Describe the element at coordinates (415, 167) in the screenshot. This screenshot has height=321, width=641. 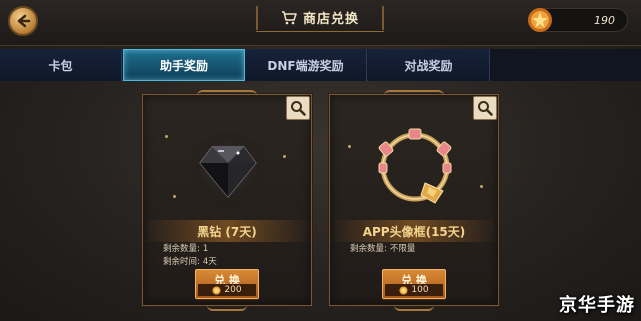
I see `avatar-frame-icon` at that location.